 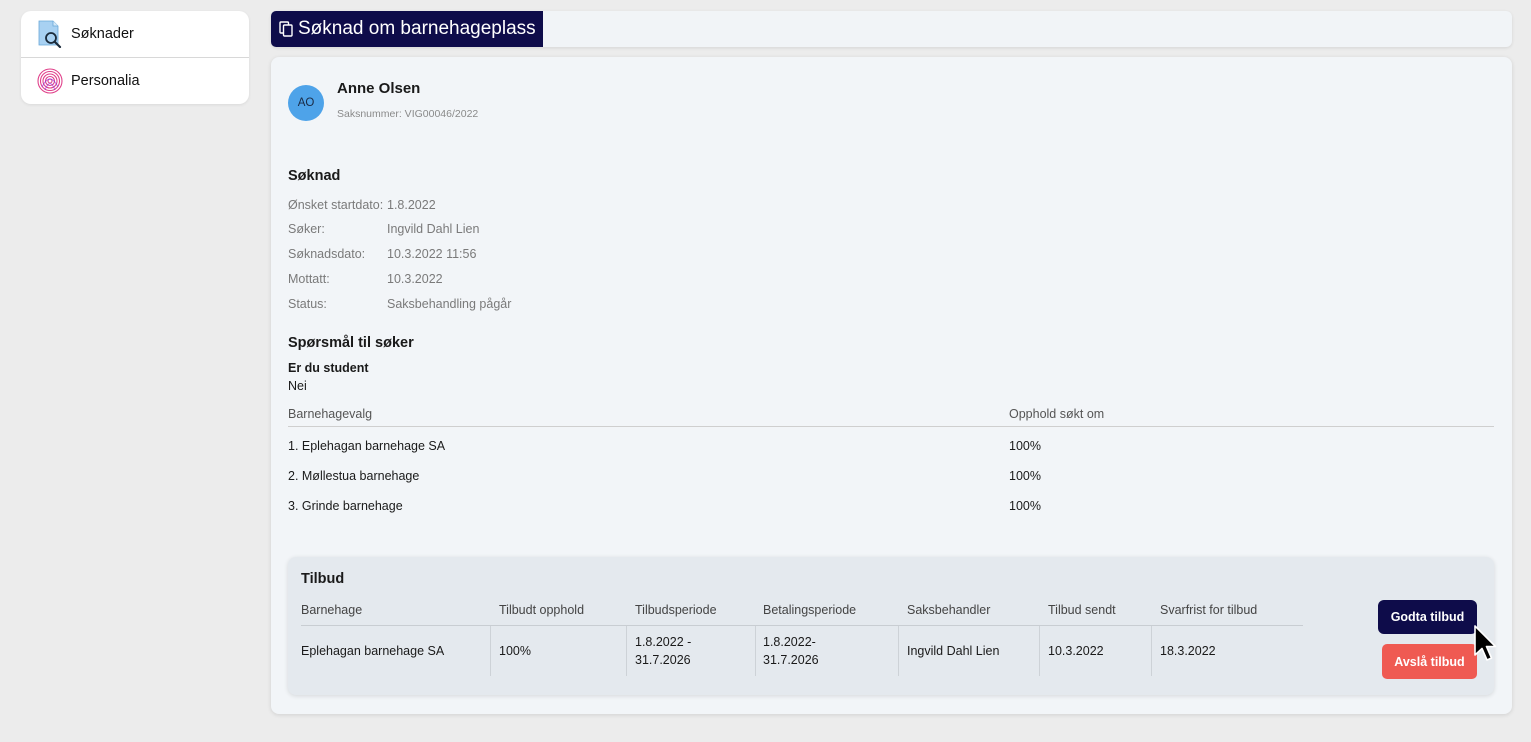 I want to click on choice-row-name: 1. Eplehagan barnehage SA, so click(x=367, y=446).